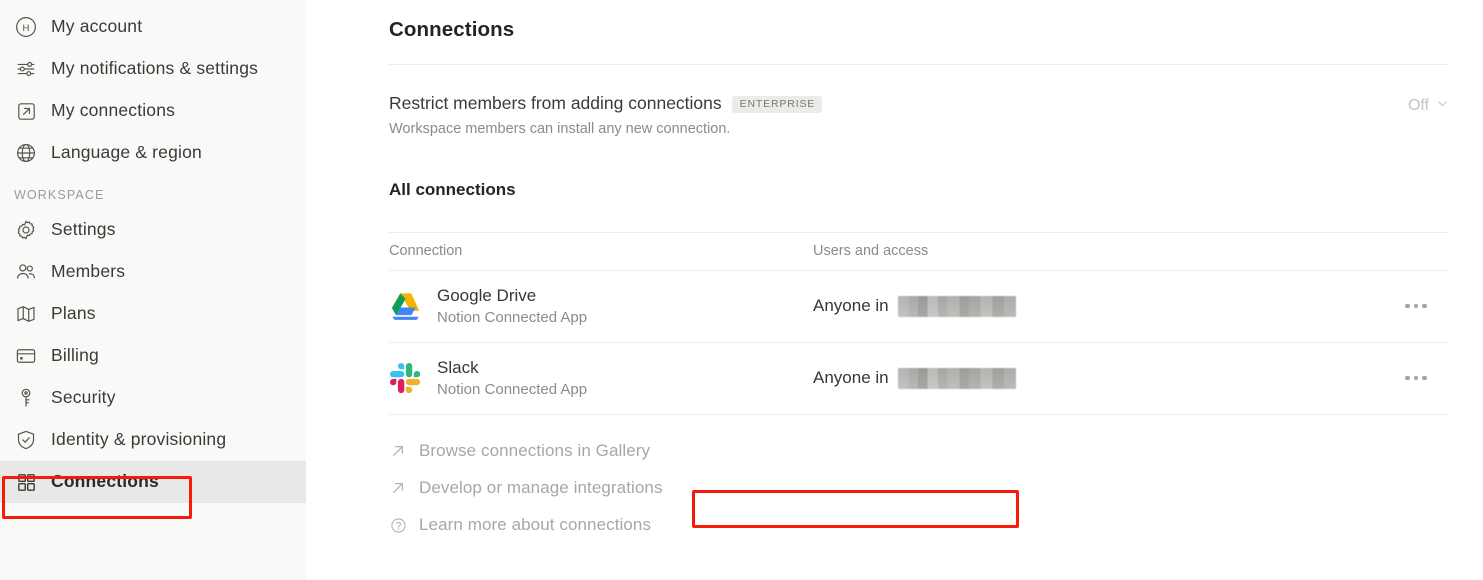 Image resolution: width=1483 pixels, height=580 pixels. What do you see at coordinates (405, 378) in the screenshot?
I see `slack-logo` at bounding box center [405, 378].